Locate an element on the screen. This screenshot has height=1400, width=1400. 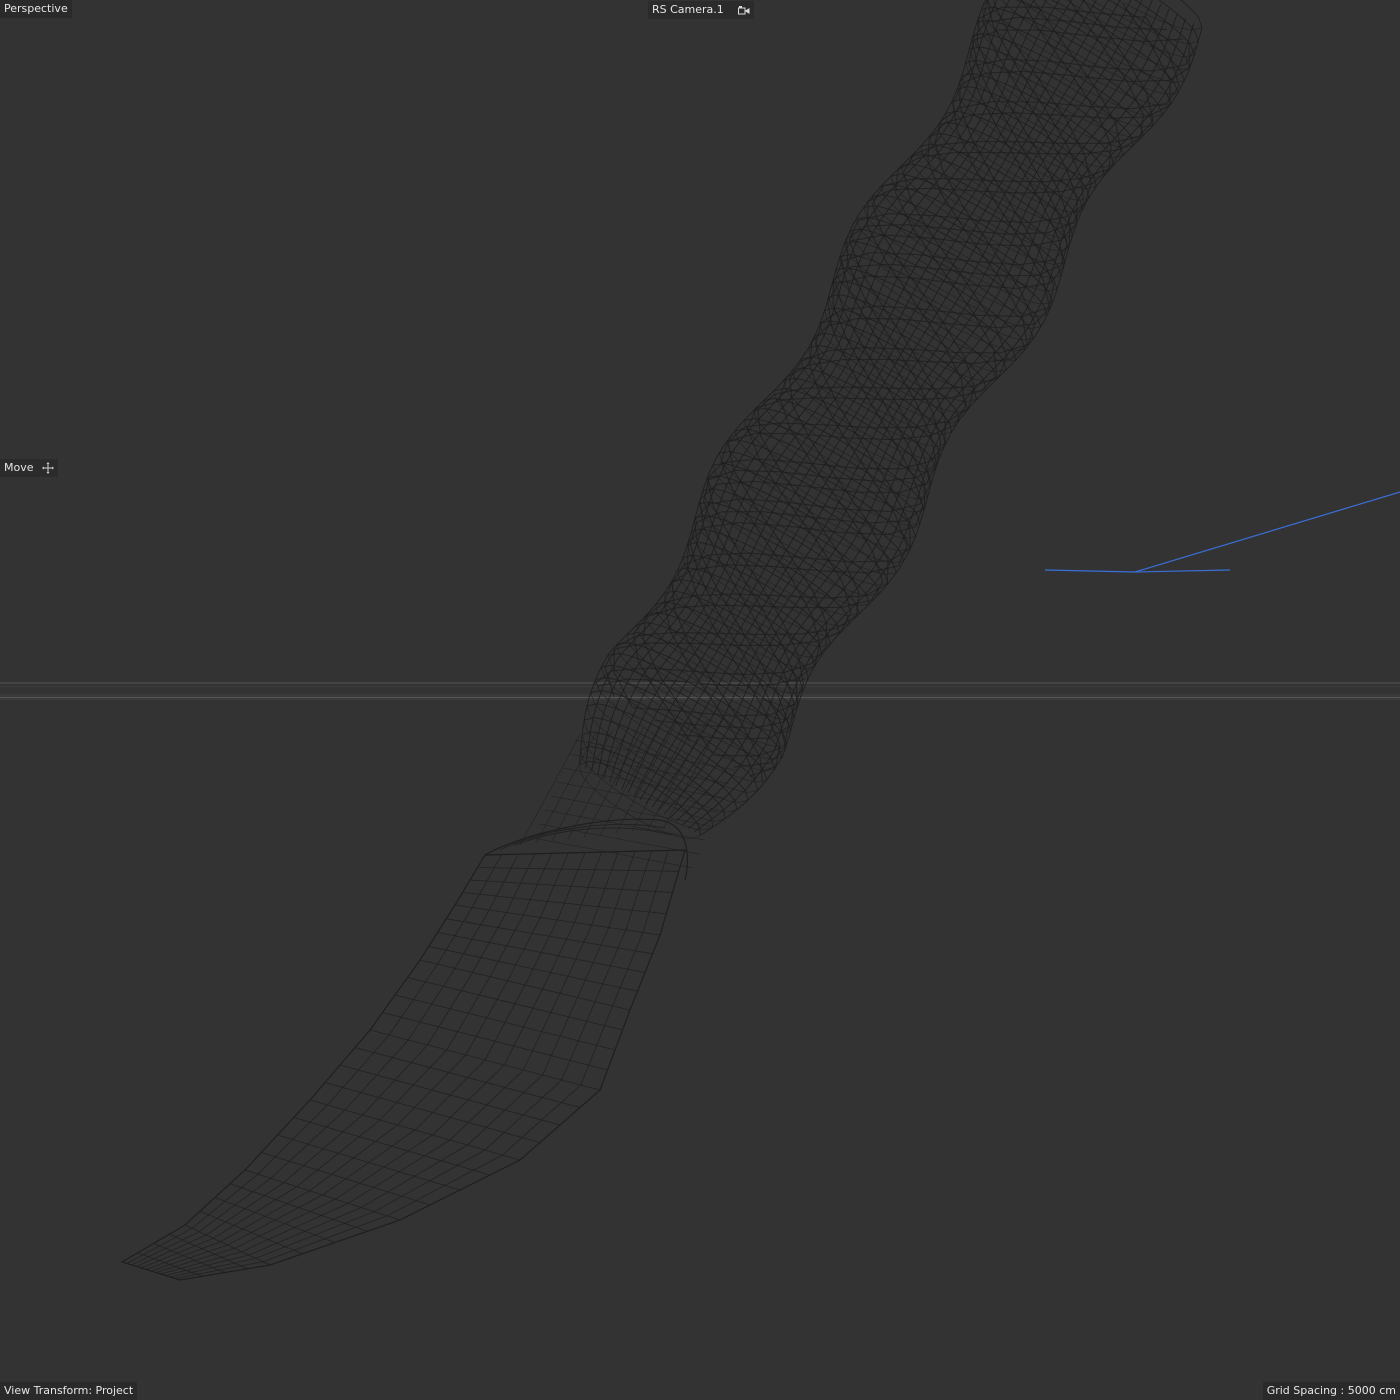
spline-object is located at coordinates (1222, 532).